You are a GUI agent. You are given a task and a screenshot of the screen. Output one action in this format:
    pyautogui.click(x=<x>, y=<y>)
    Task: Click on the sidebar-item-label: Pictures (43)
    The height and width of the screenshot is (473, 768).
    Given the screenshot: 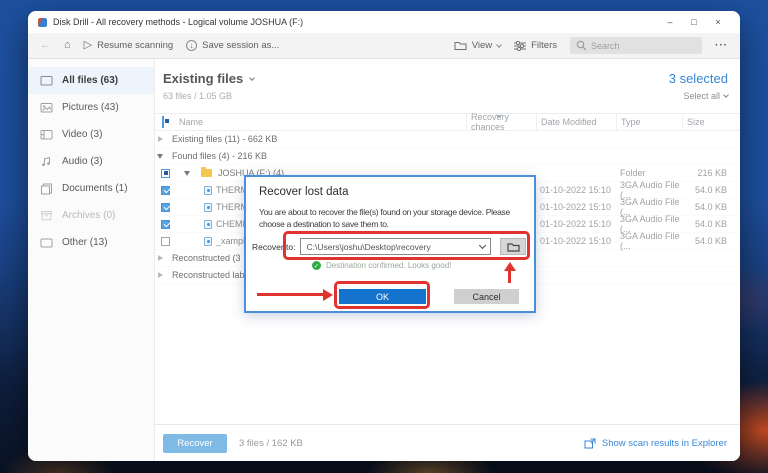 What is the action you would take?
    pyautogui.click(x=90, y=107)
    